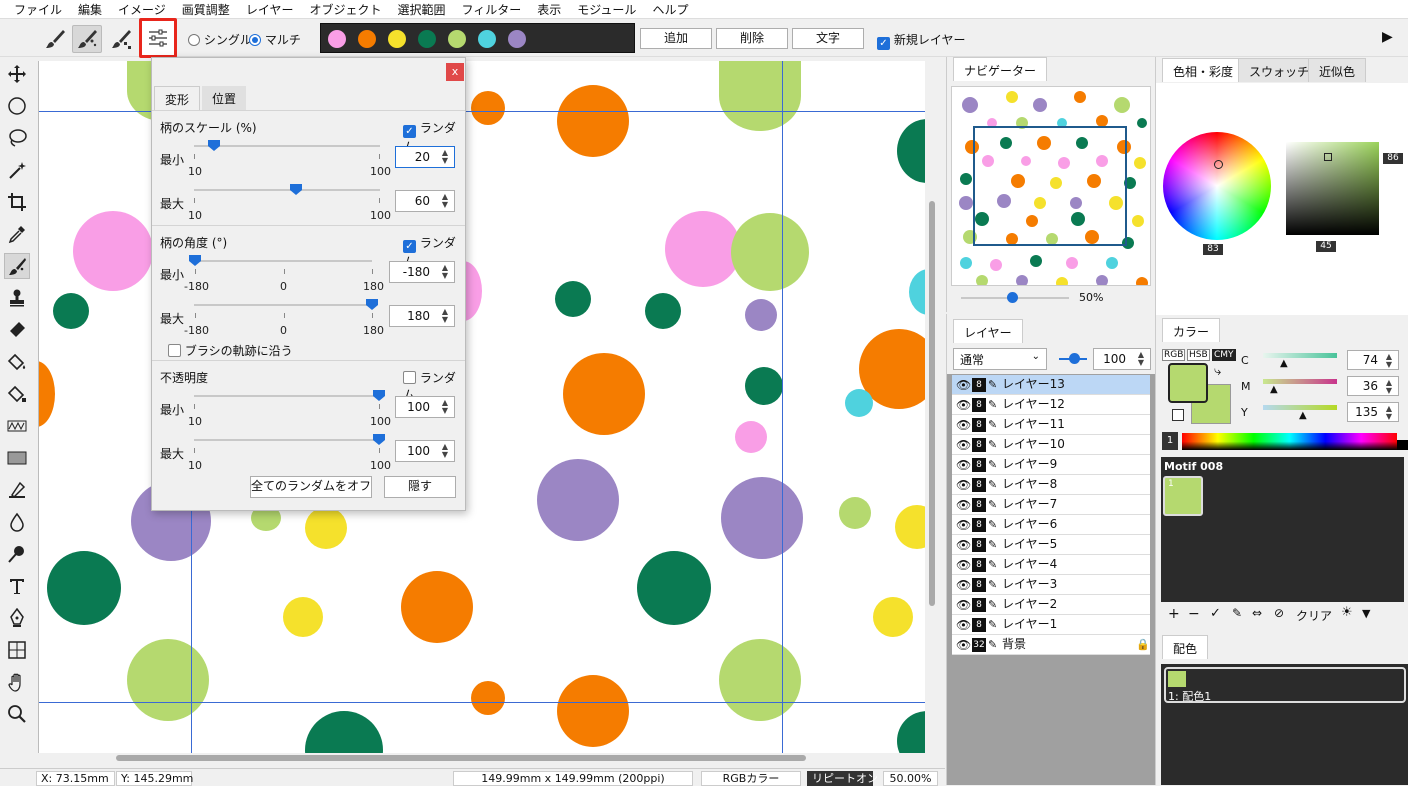  I want to click on motif-brush-icon, so click(87, 39).